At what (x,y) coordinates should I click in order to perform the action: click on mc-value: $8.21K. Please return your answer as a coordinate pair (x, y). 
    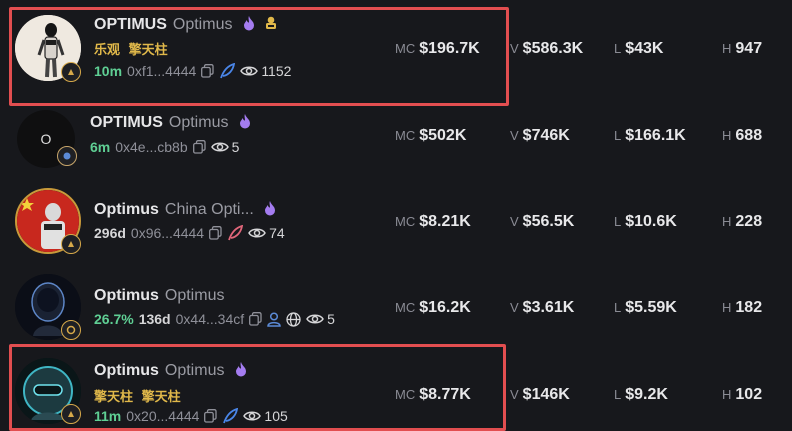
    Looking at the image, I should click on (445, 221).